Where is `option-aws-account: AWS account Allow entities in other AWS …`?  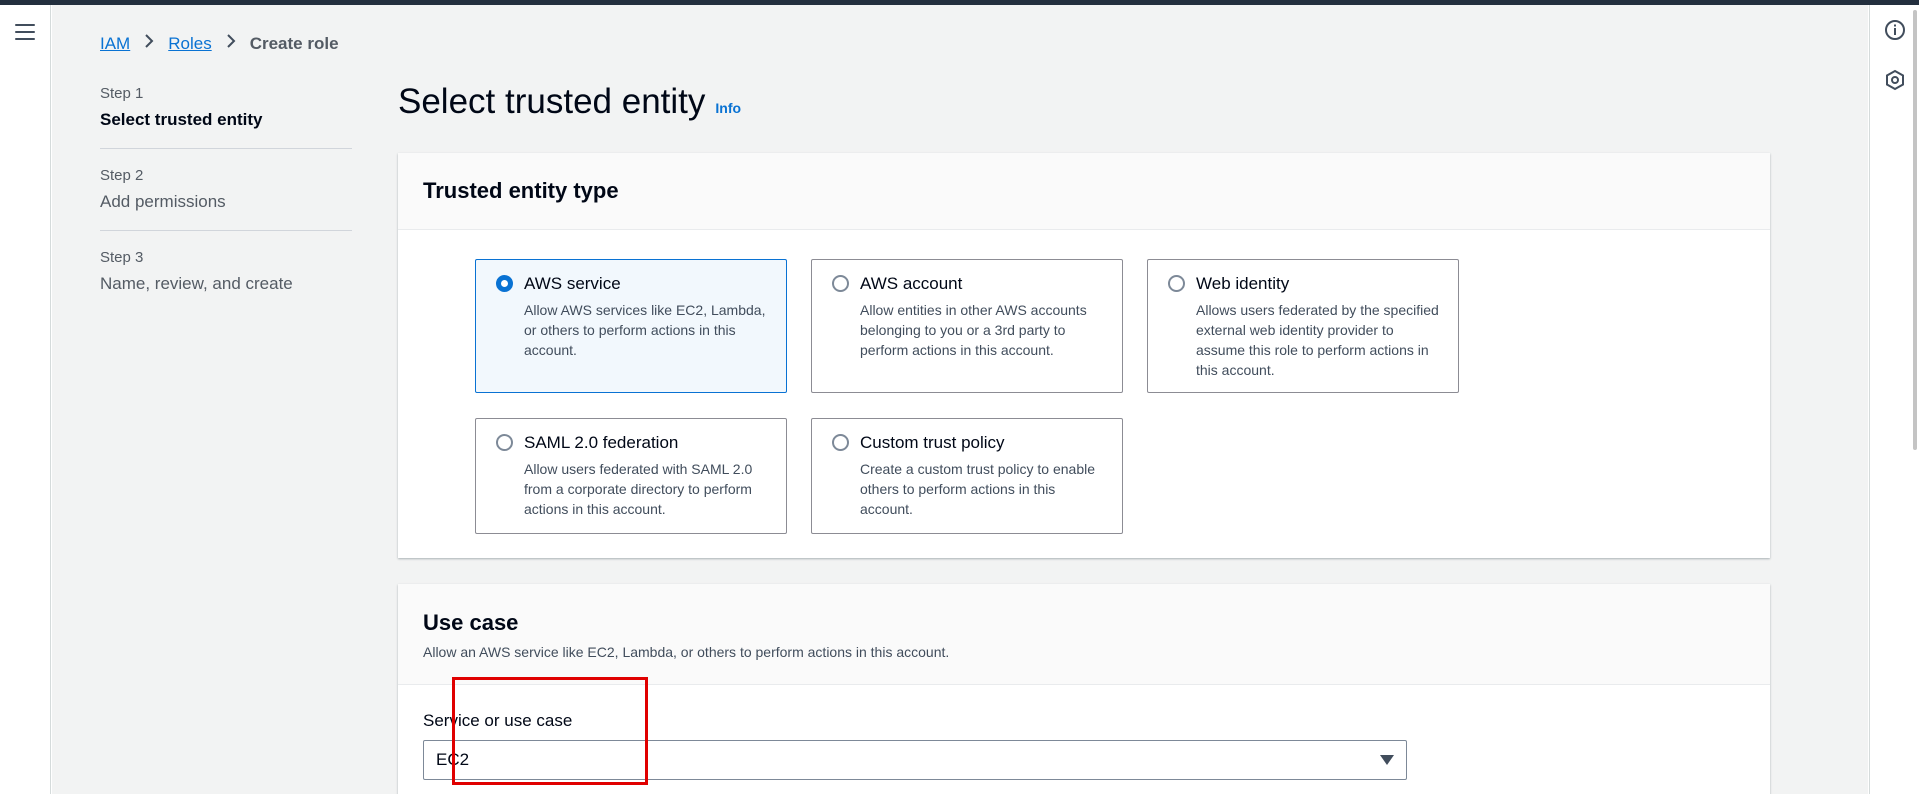 option-aws-account: AWS account Allow entities in other AWS … is located at coordinates (967, 326).